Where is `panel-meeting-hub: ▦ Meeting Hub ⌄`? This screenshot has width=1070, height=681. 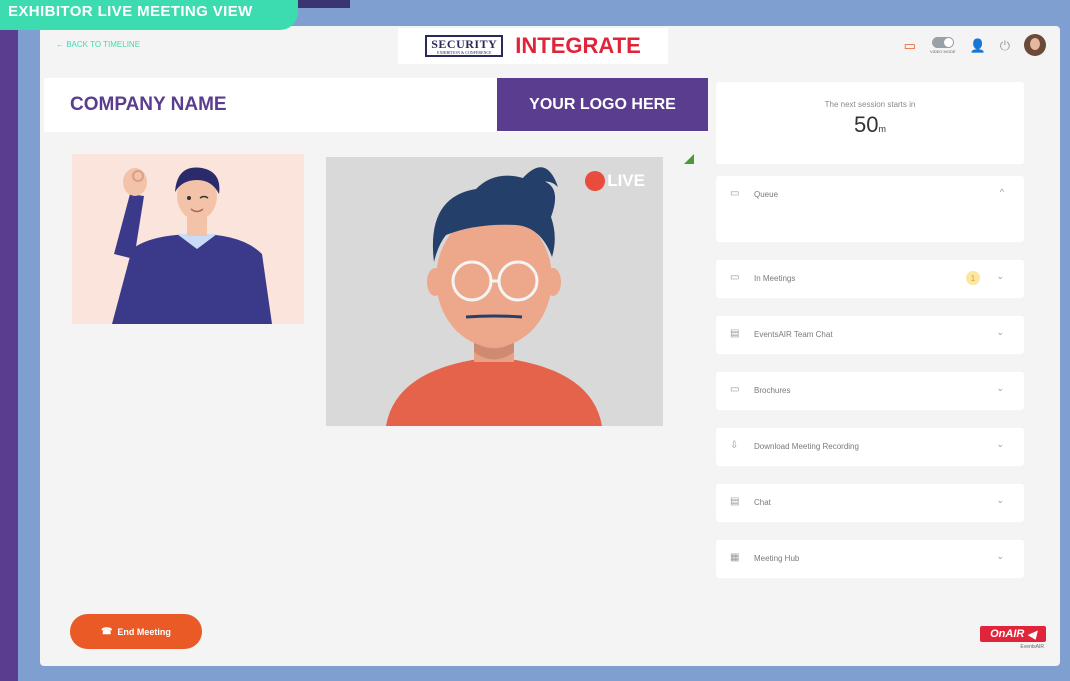
panel-meeting-hub: ▦ Meeting Hub ⌄ is located at coordinates (870, 559).